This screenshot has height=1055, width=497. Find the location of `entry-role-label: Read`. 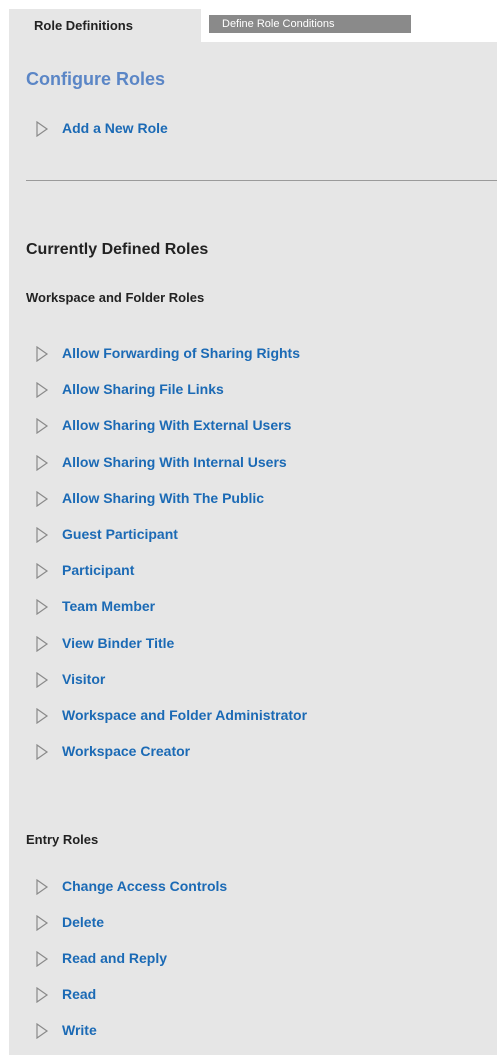

entry-role-label: Read is located at coordinates (79, 994).